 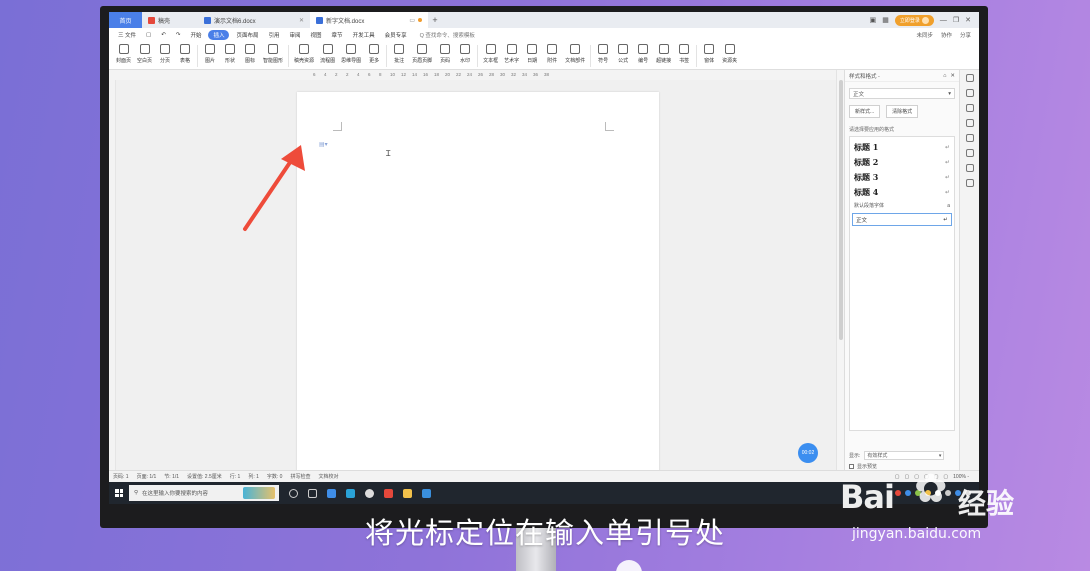 What do you see at coordinates (301, 20) in the screenshot?
I see `close-icon: ✕` at bounding box center [301, 20].